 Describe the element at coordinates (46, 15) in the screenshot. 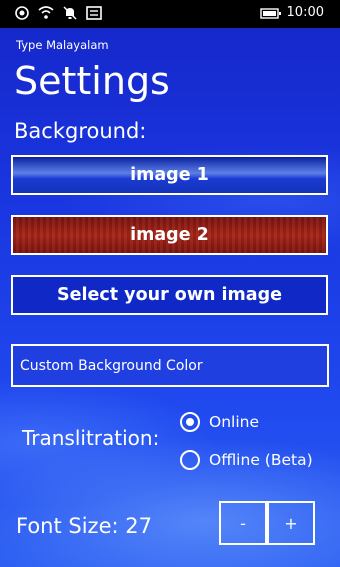

I see `wifi-icon` at that location.